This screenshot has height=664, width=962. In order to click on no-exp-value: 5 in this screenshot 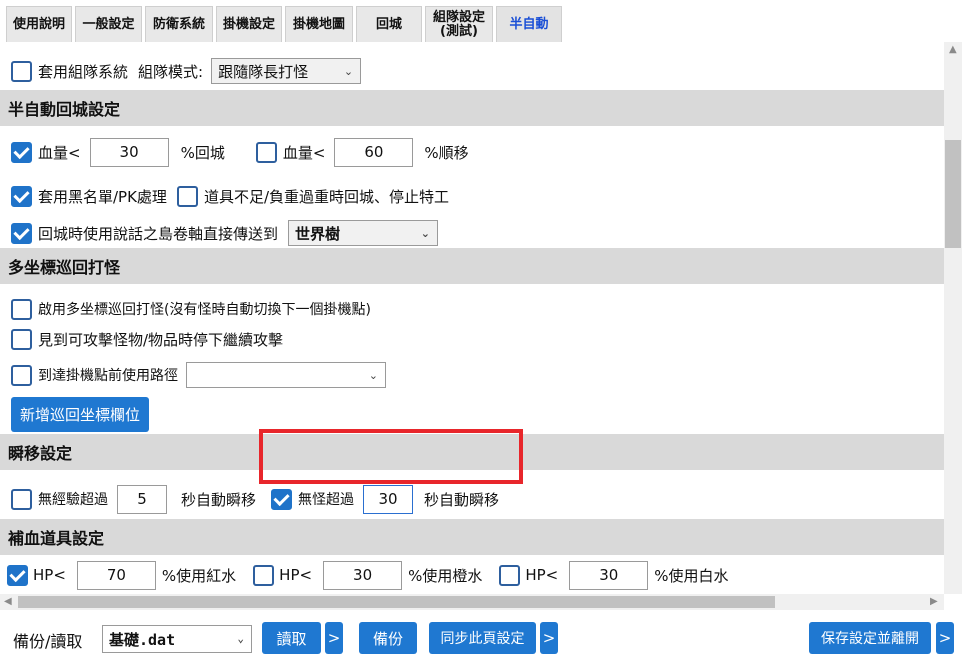, I will do `click(142, 499)`.